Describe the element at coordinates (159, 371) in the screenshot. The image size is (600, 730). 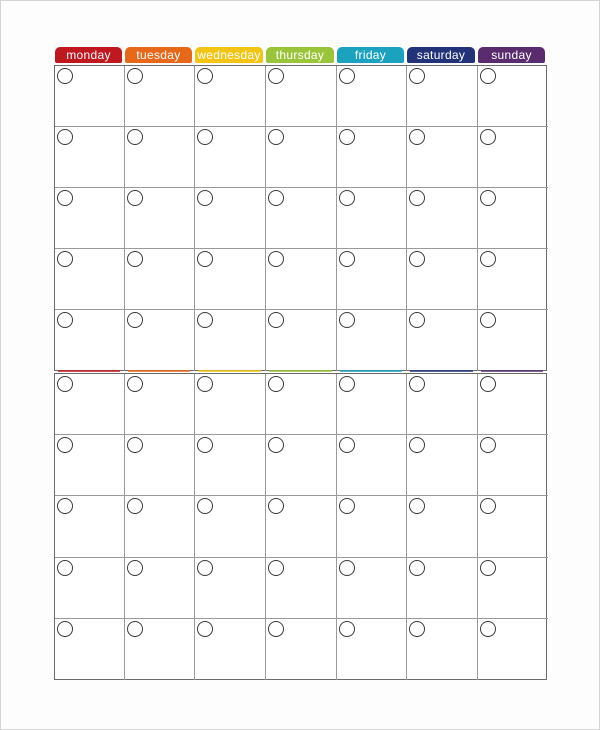
I see `separator-bar-tuesday` at that location.